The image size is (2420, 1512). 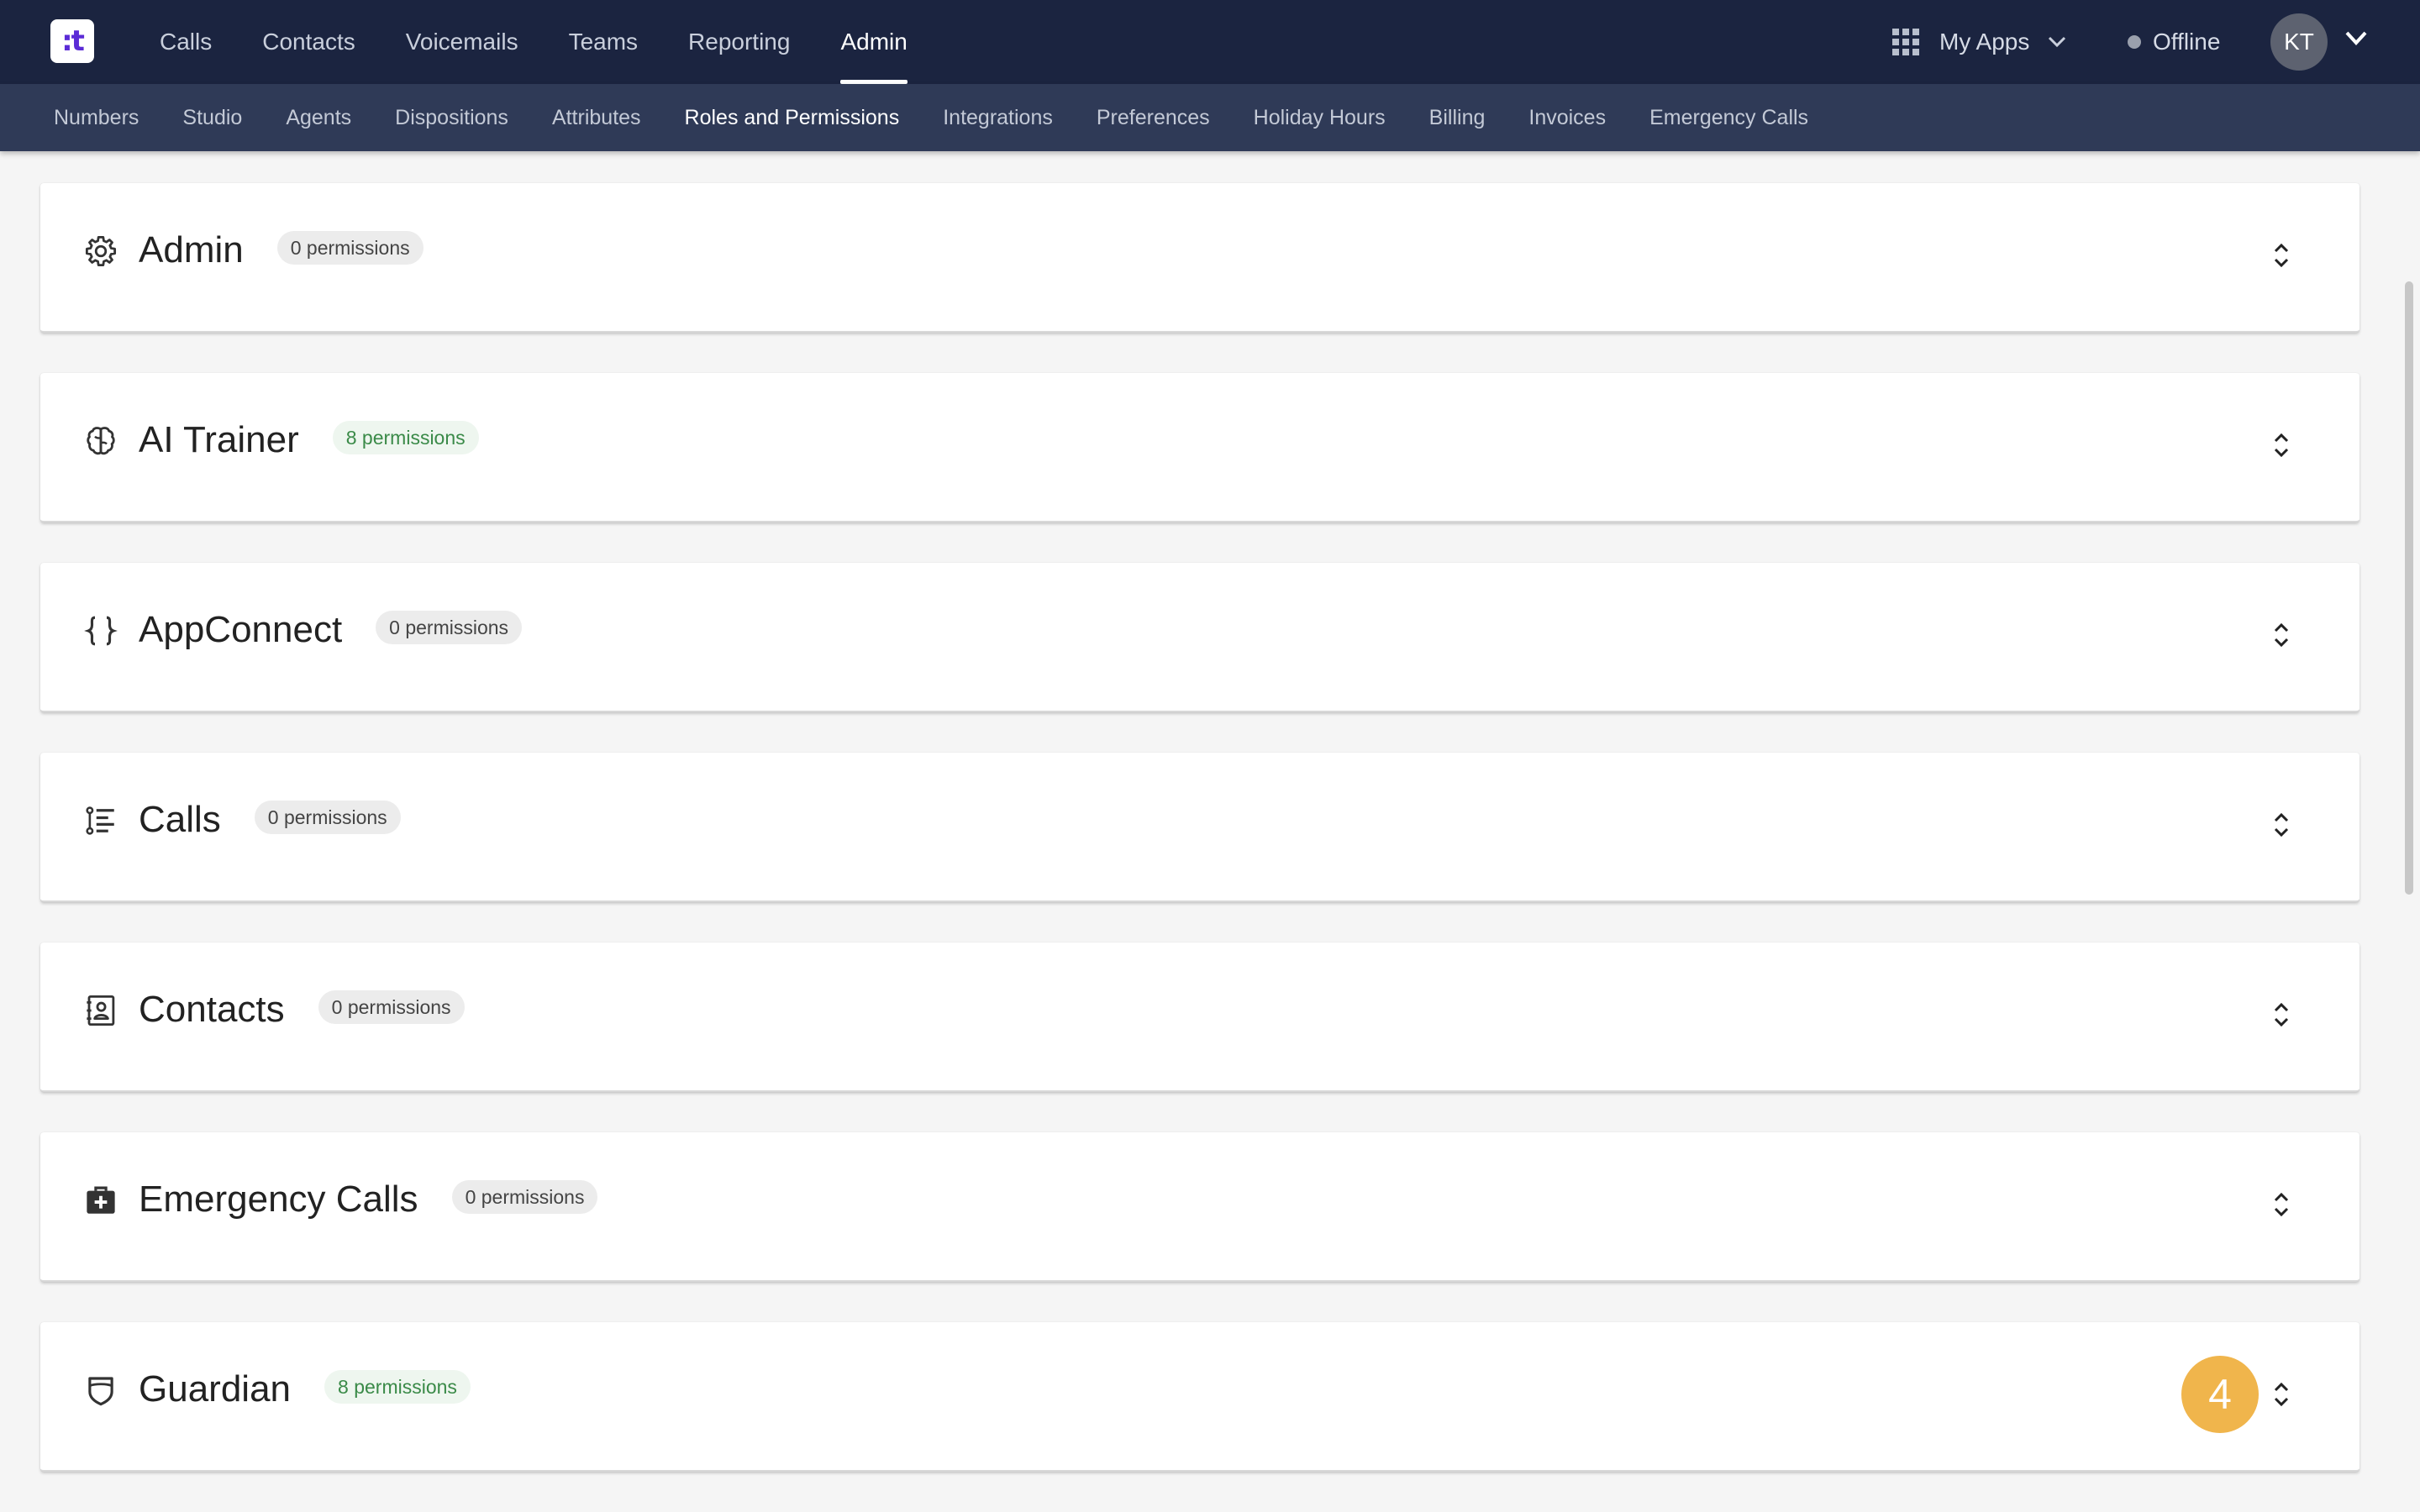 What do you see at coordinates (1457, 117) in the screenshot?
I see `subnav-billing: Billing` at bounding box center [1457, 117].